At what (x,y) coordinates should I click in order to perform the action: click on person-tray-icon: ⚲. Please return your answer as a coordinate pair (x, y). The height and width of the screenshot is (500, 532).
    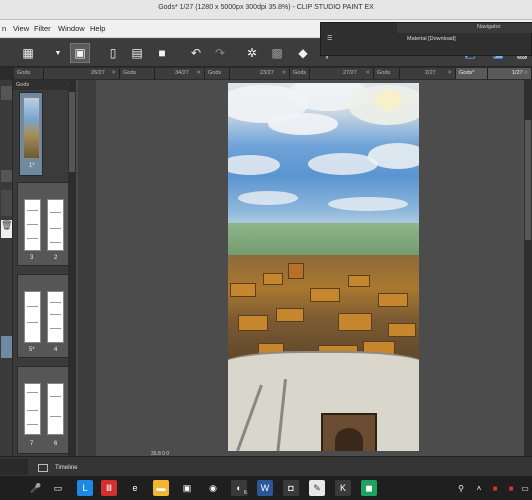
    Looking at the image, I should click on (461, 488).